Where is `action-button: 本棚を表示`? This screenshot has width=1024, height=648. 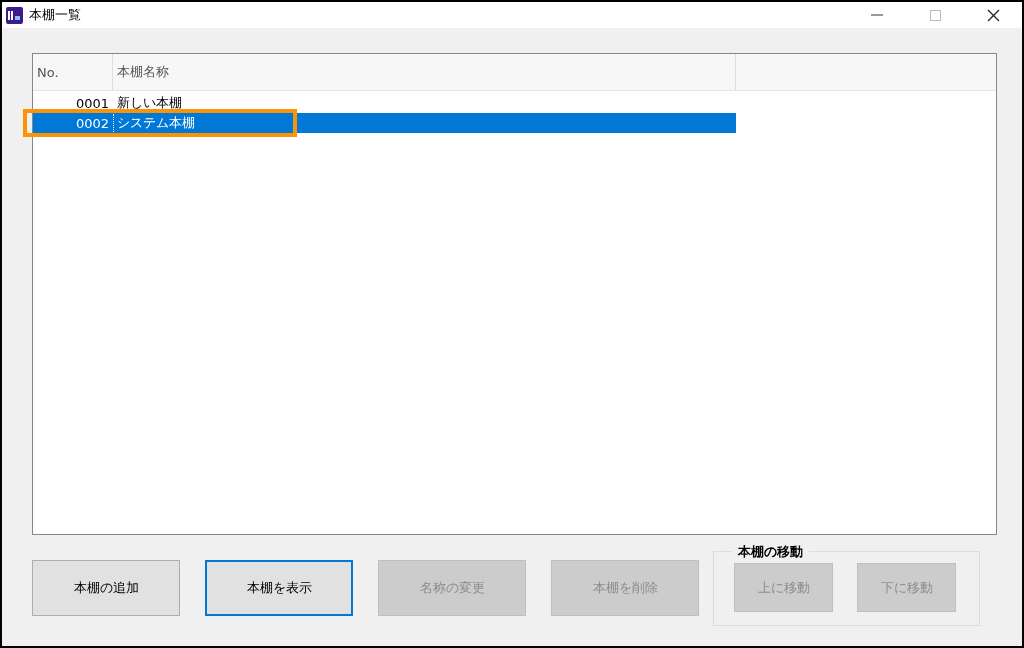
action-button: 本棚を表示 is located at coordinates (279, 588).